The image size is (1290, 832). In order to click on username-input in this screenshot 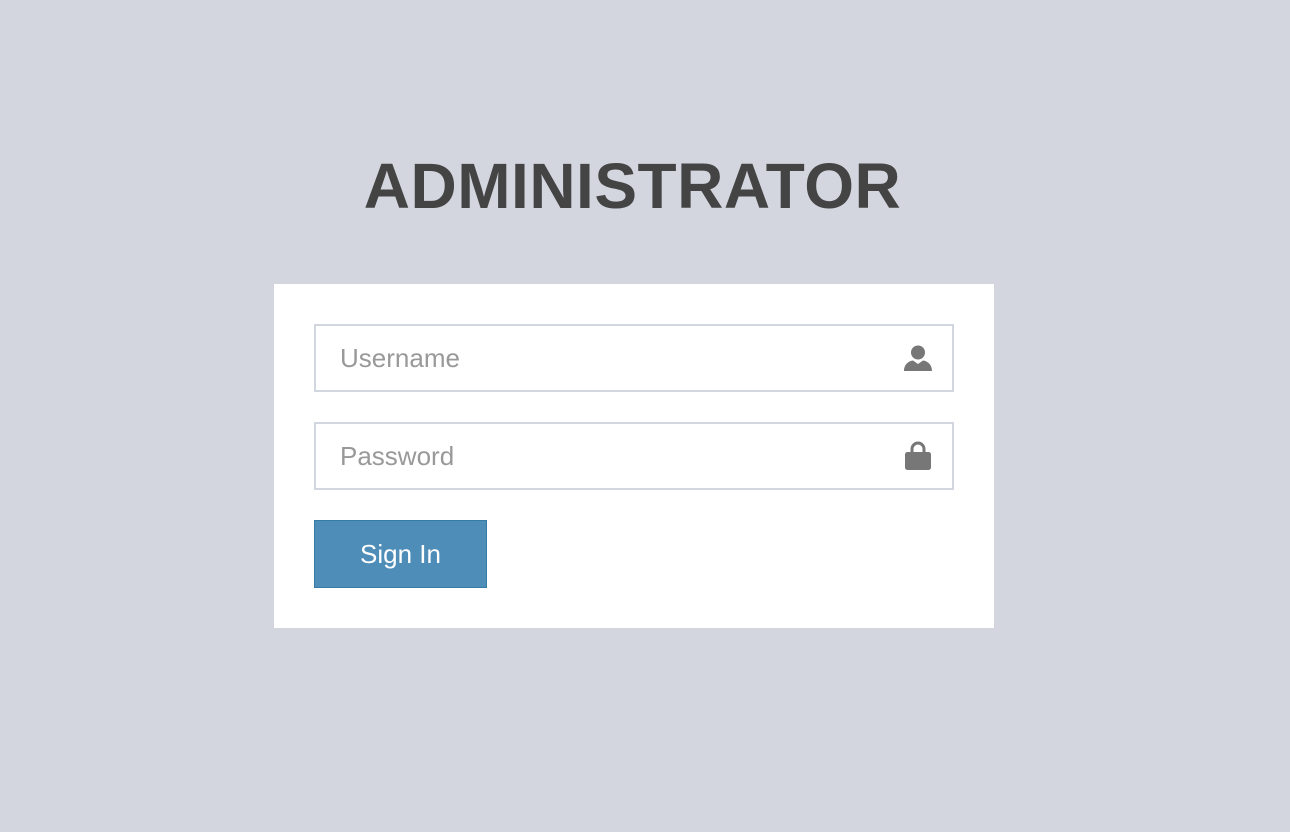, I will do `click(634, 358)`.